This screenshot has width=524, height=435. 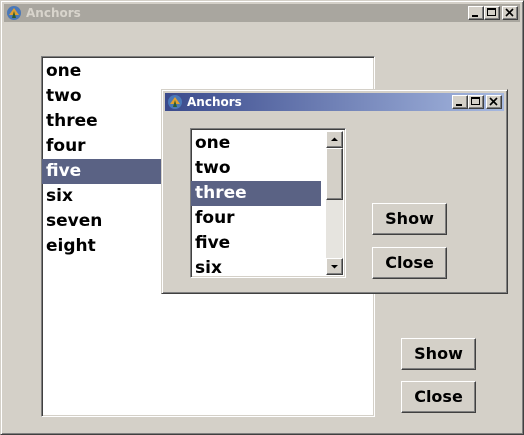 What do you see at coordinates (214, 102) in the screenshot?
I see `child-window-title: Anchors` at bounding box center [214, 102].